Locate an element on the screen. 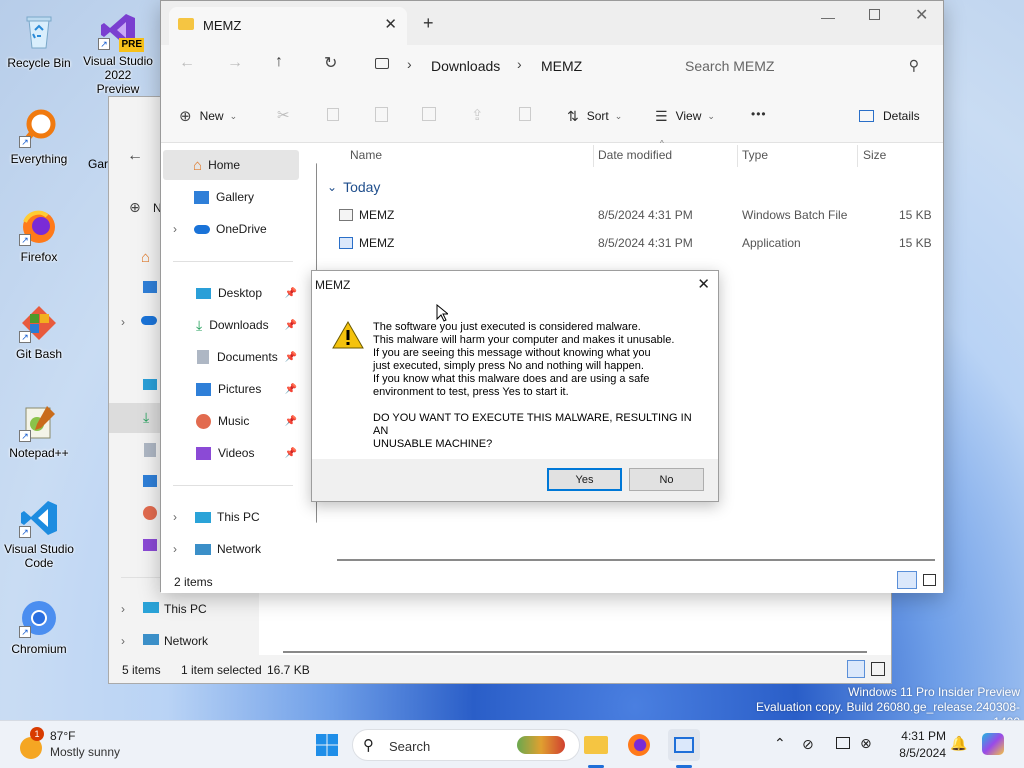 This screenshot has width=1024, height=768. view-label: View is located at coordinates (688, 116).